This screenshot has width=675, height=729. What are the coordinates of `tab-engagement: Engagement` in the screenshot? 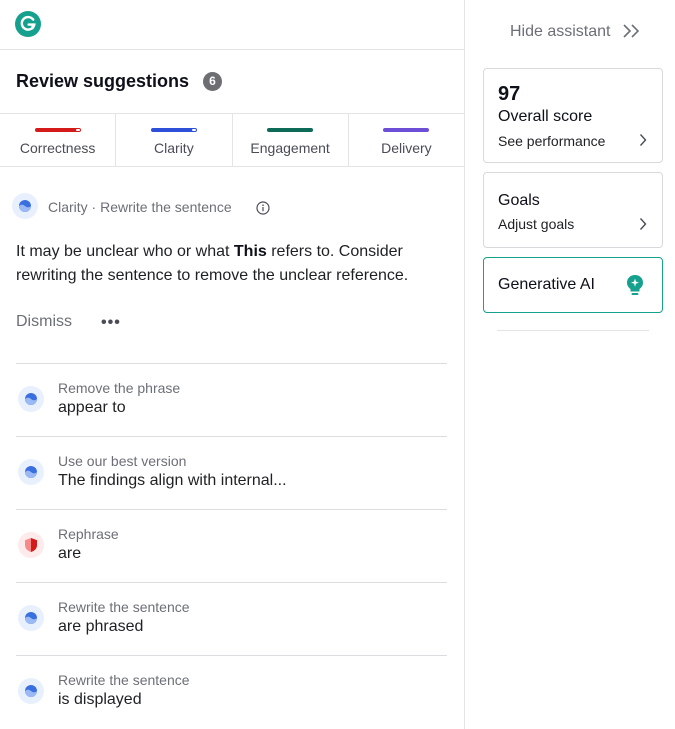 It's located at (291, 140).